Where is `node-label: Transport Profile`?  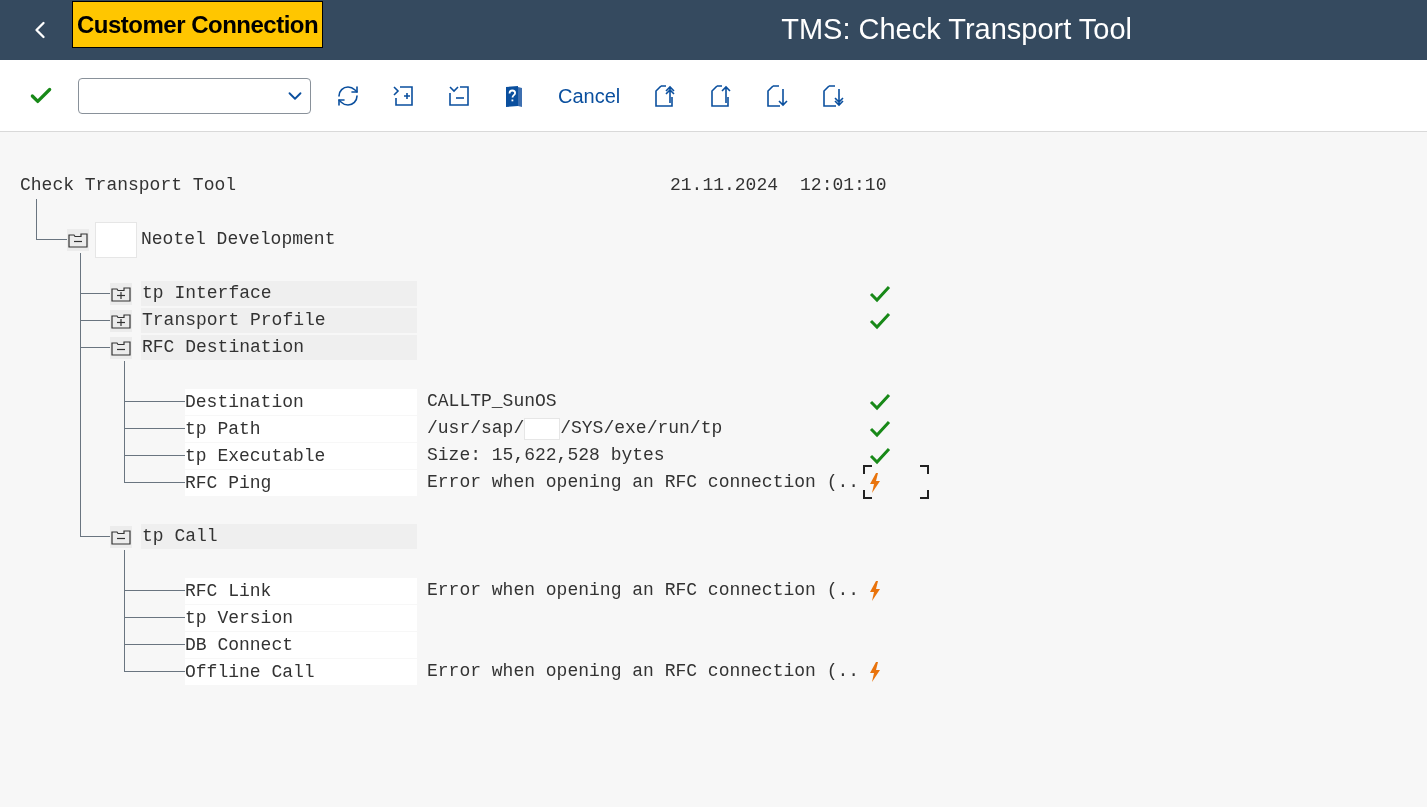 node-label: Transport Profile is located at coordinates (279, 320).